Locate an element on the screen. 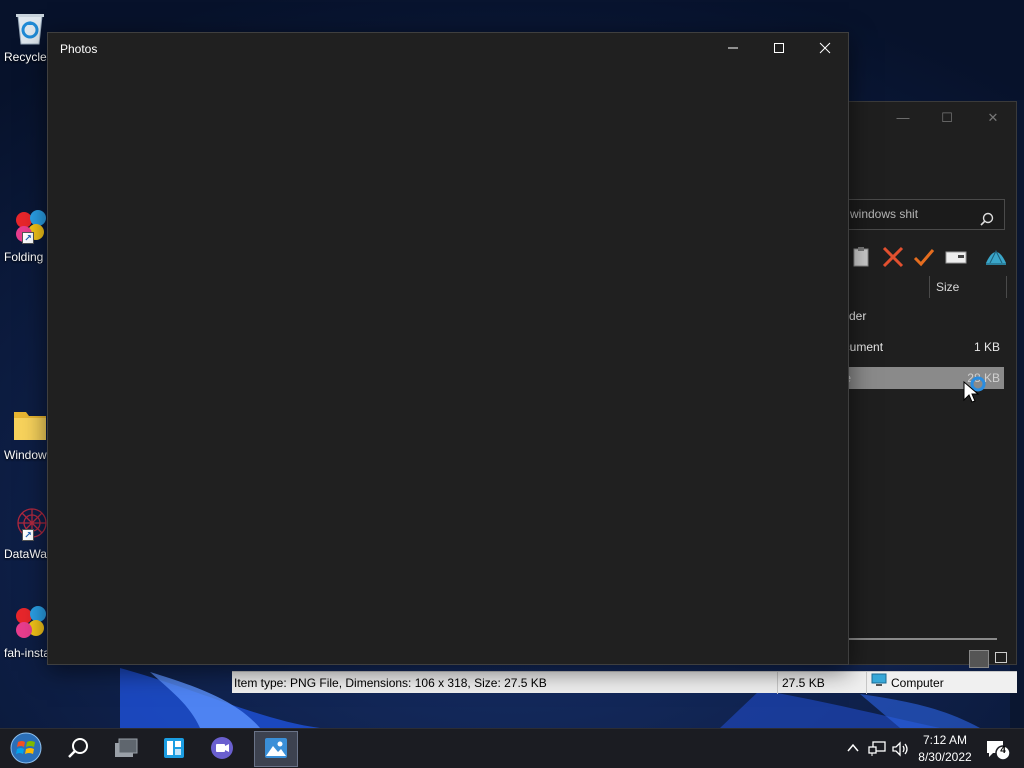 This screenshot has width=1024, height=768. computer-icon is located at coordinates (879, 683).